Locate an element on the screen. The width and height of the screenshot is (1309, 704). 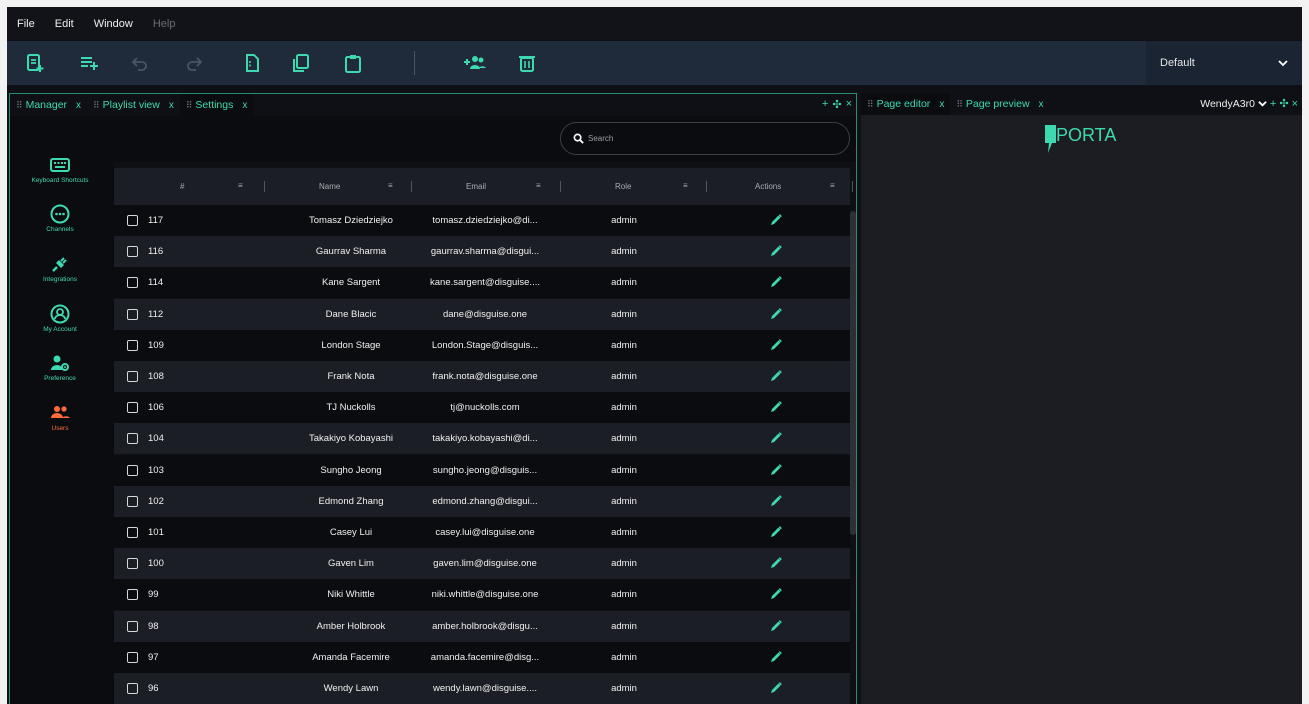
column-header-number: # is located at coordinates (182, 186).